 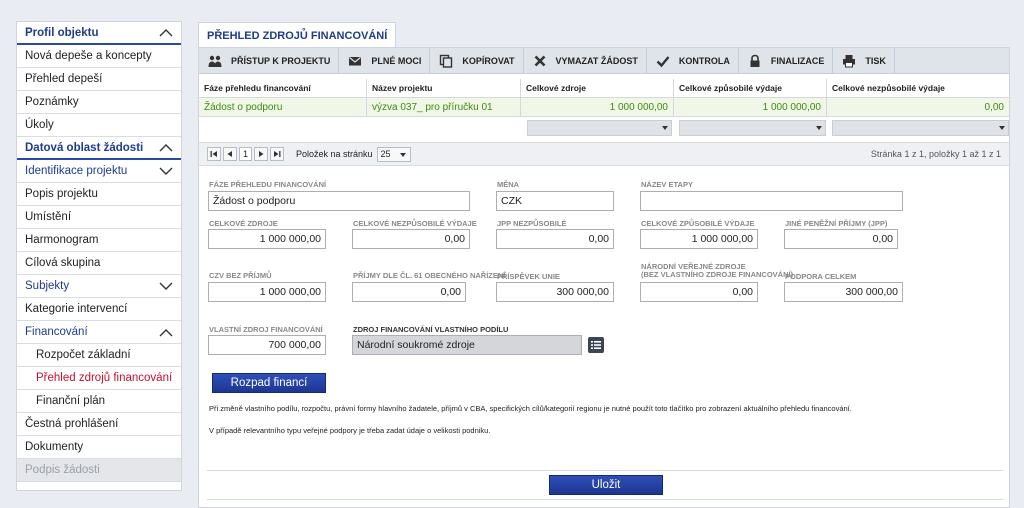 I want to click on zpusobile-field: 1 000 000,00, so click(x=699, y=239).